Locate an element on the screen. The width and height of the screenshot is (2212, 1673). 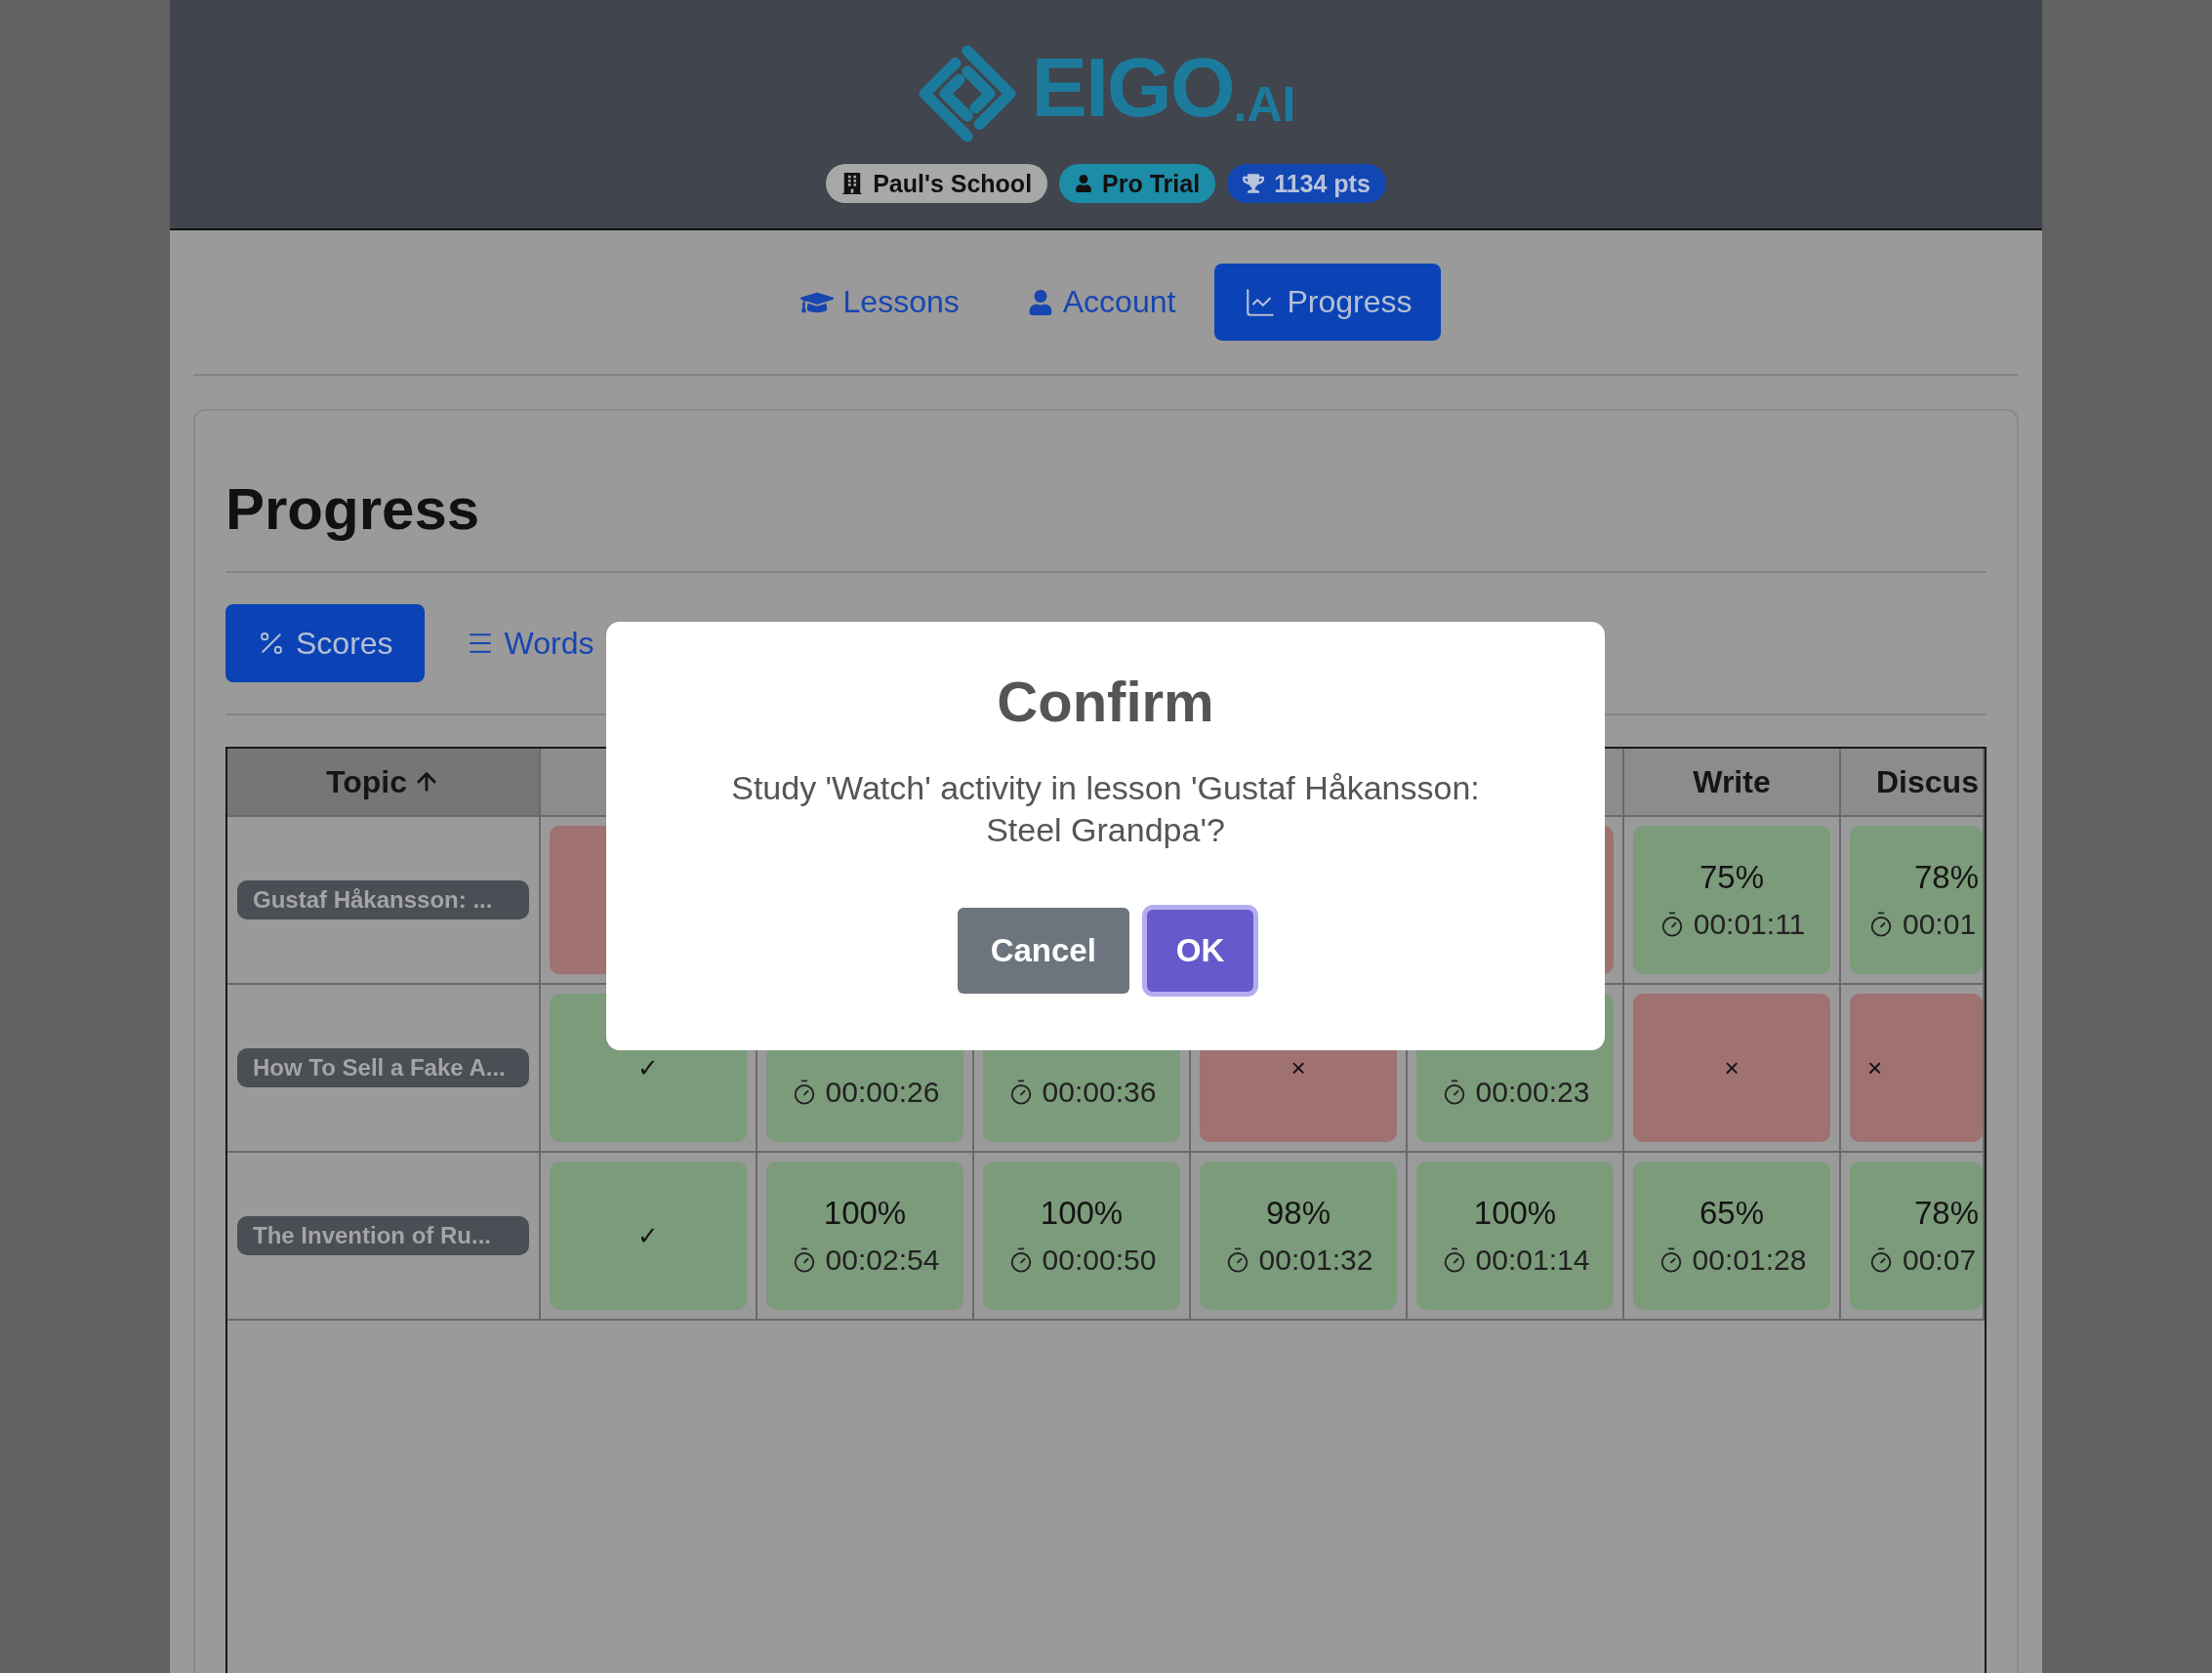
logo-suffix: .AI is located at coordinates (1264, 105).